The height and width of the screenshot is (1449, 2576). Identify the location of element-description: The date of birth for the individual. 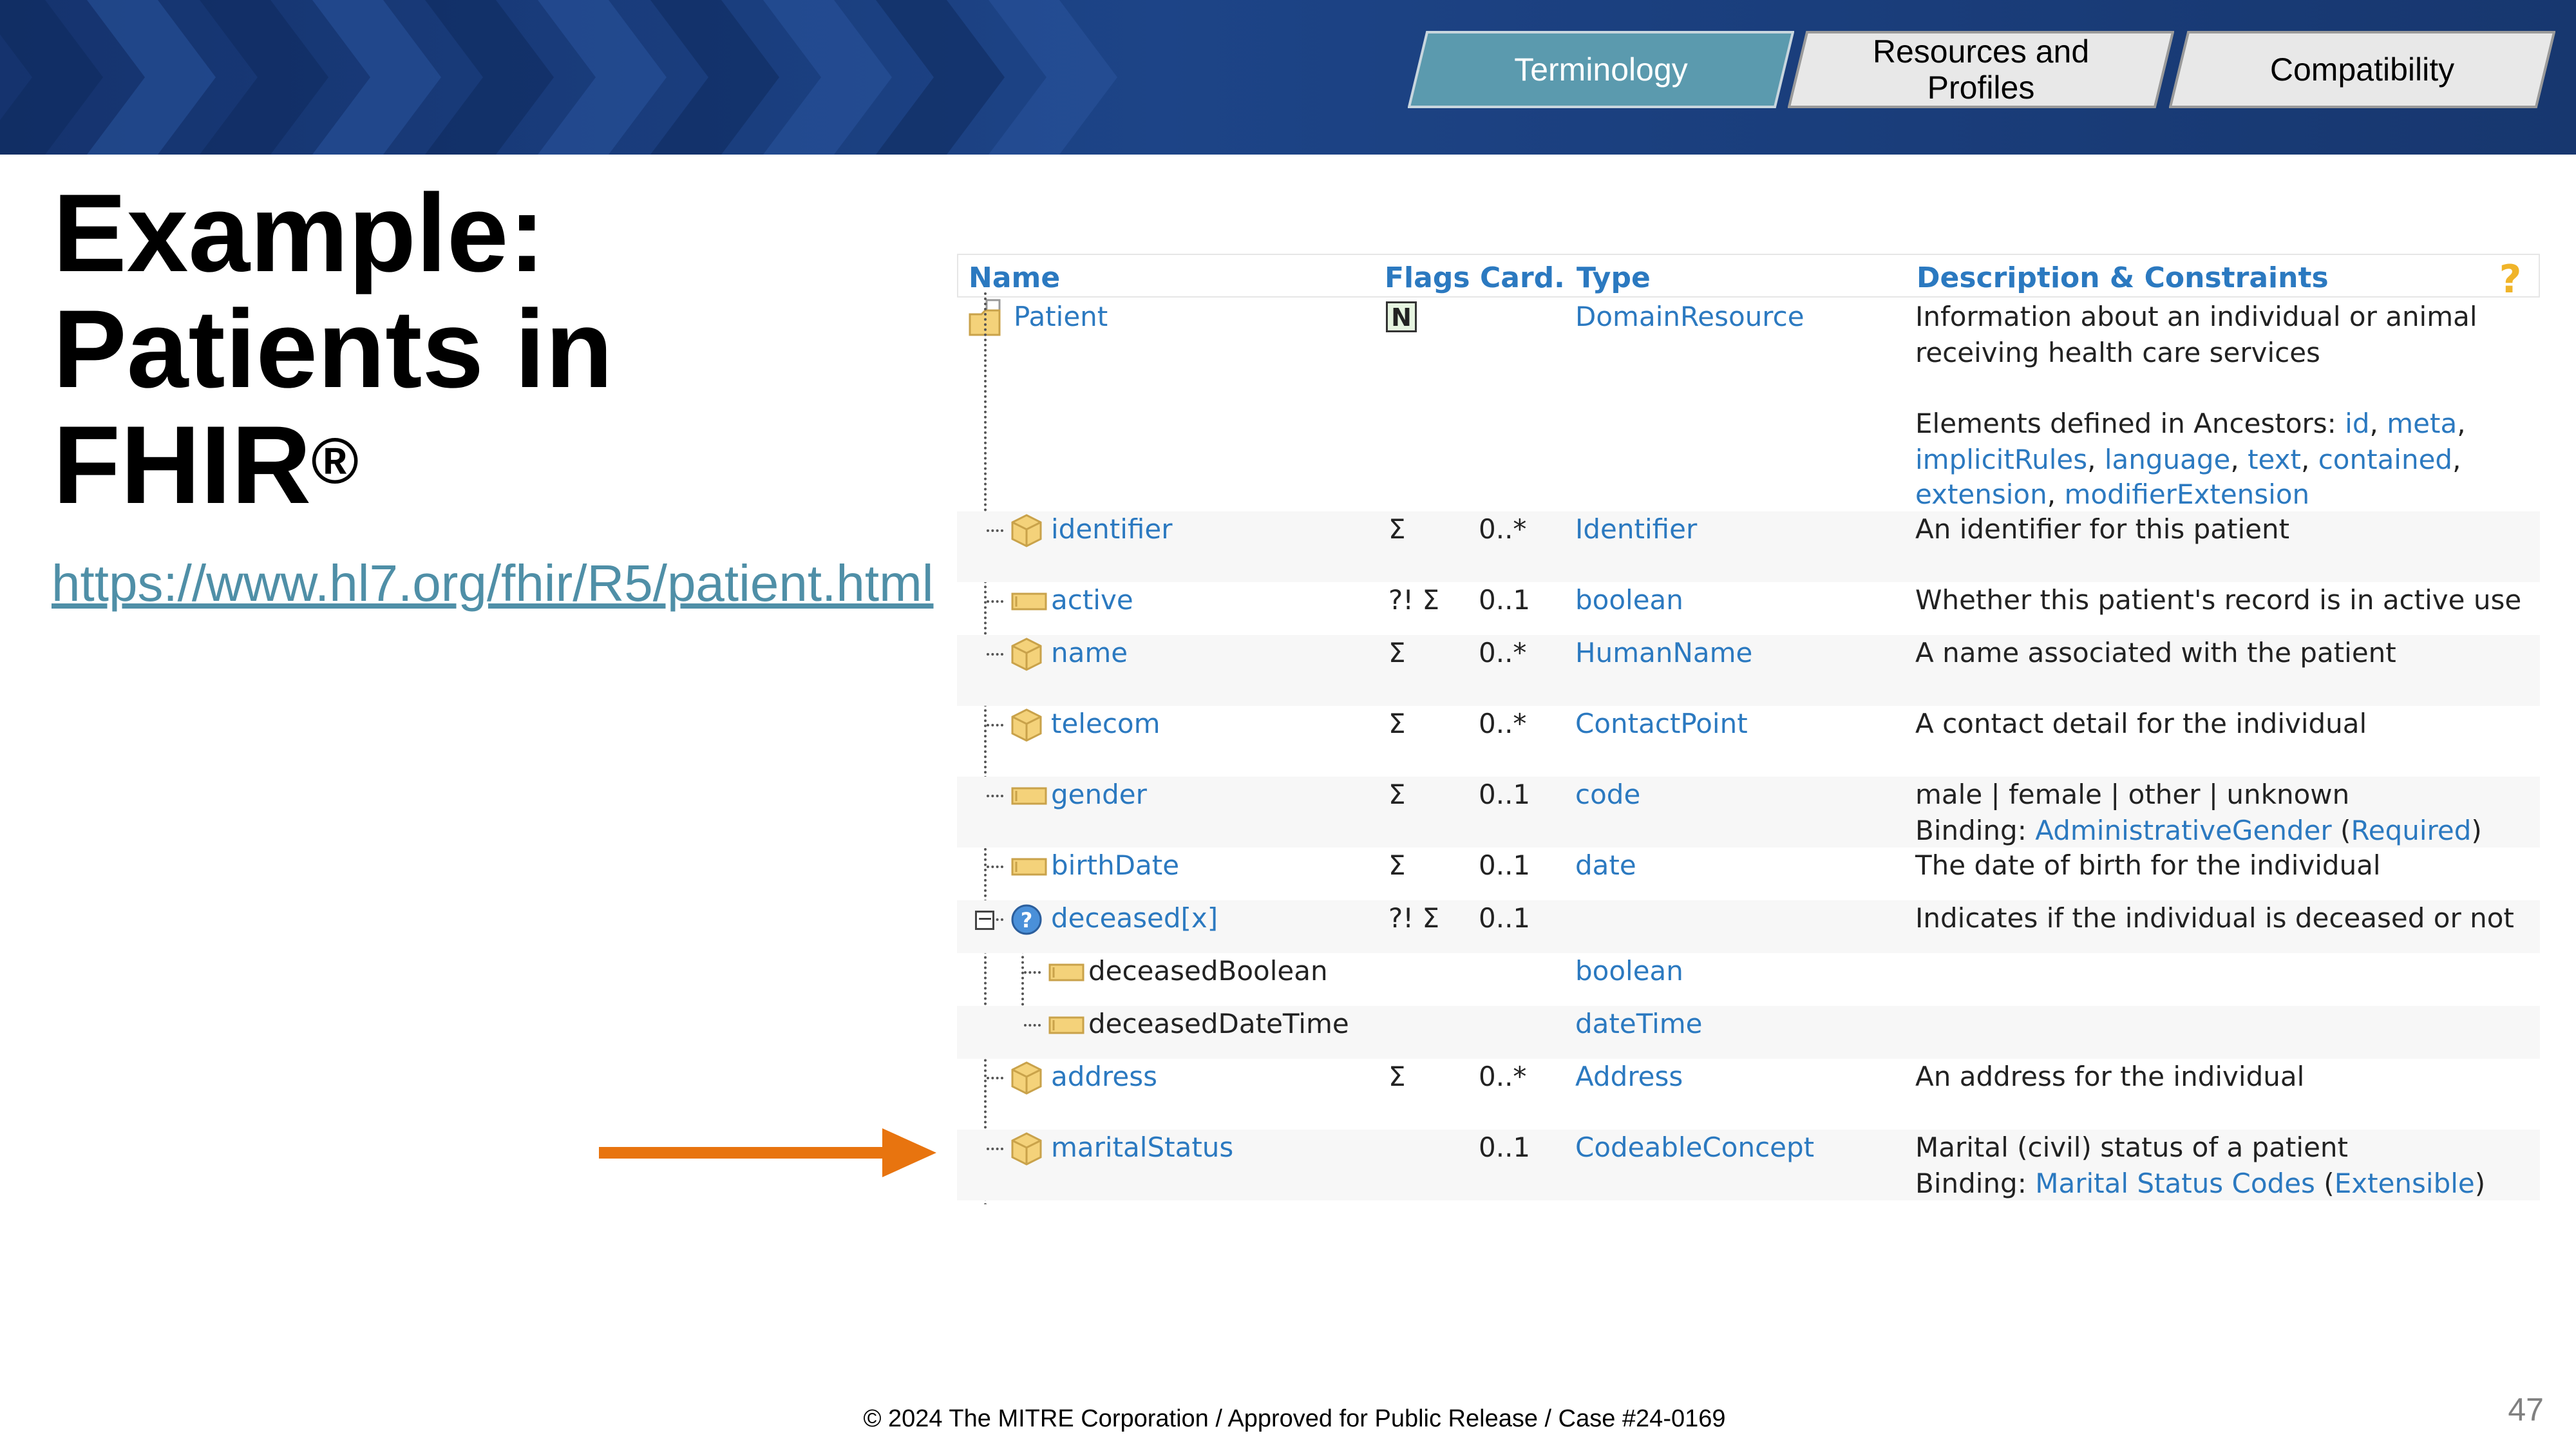
(2148, 865).